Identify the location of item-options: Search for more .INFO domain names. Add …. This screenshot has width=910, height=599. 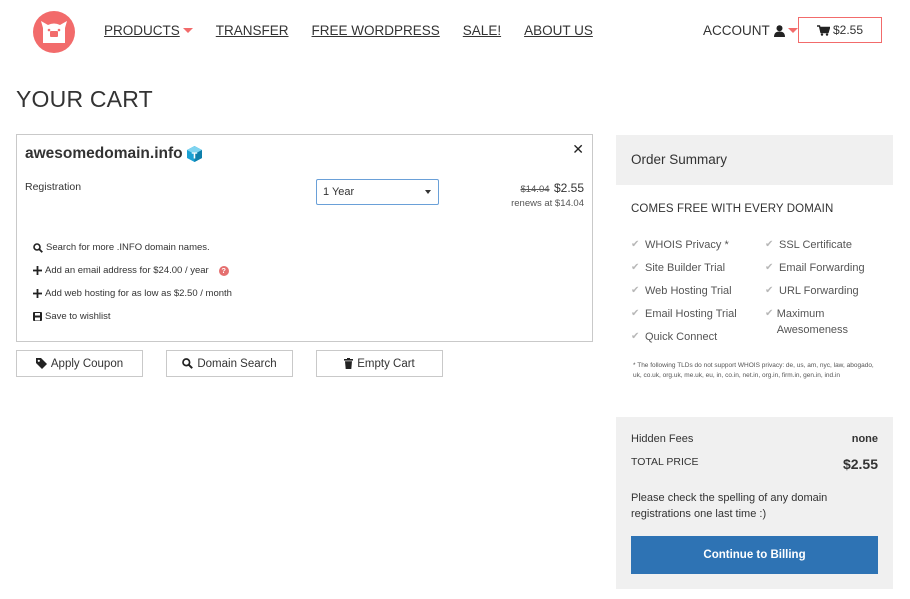
(132, 282).